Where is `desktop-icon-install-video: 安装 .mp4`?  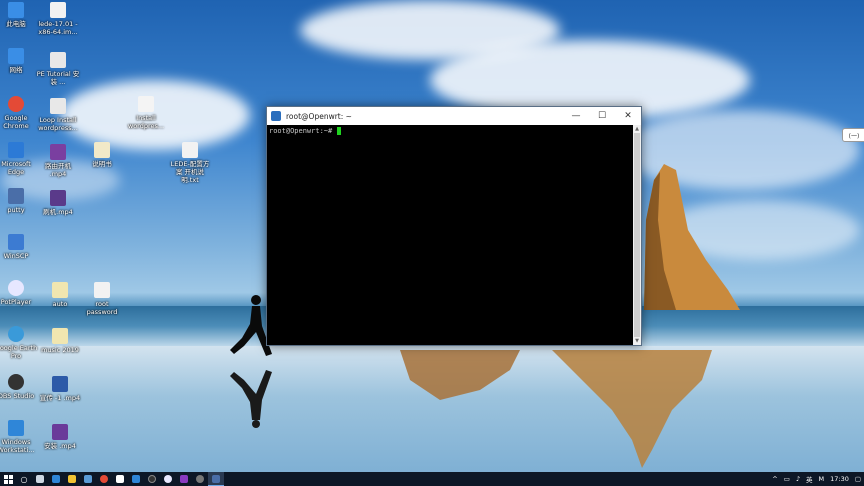
desktop-icon-install-video: 安装 .mp4 is located at coordinates (60, 437).